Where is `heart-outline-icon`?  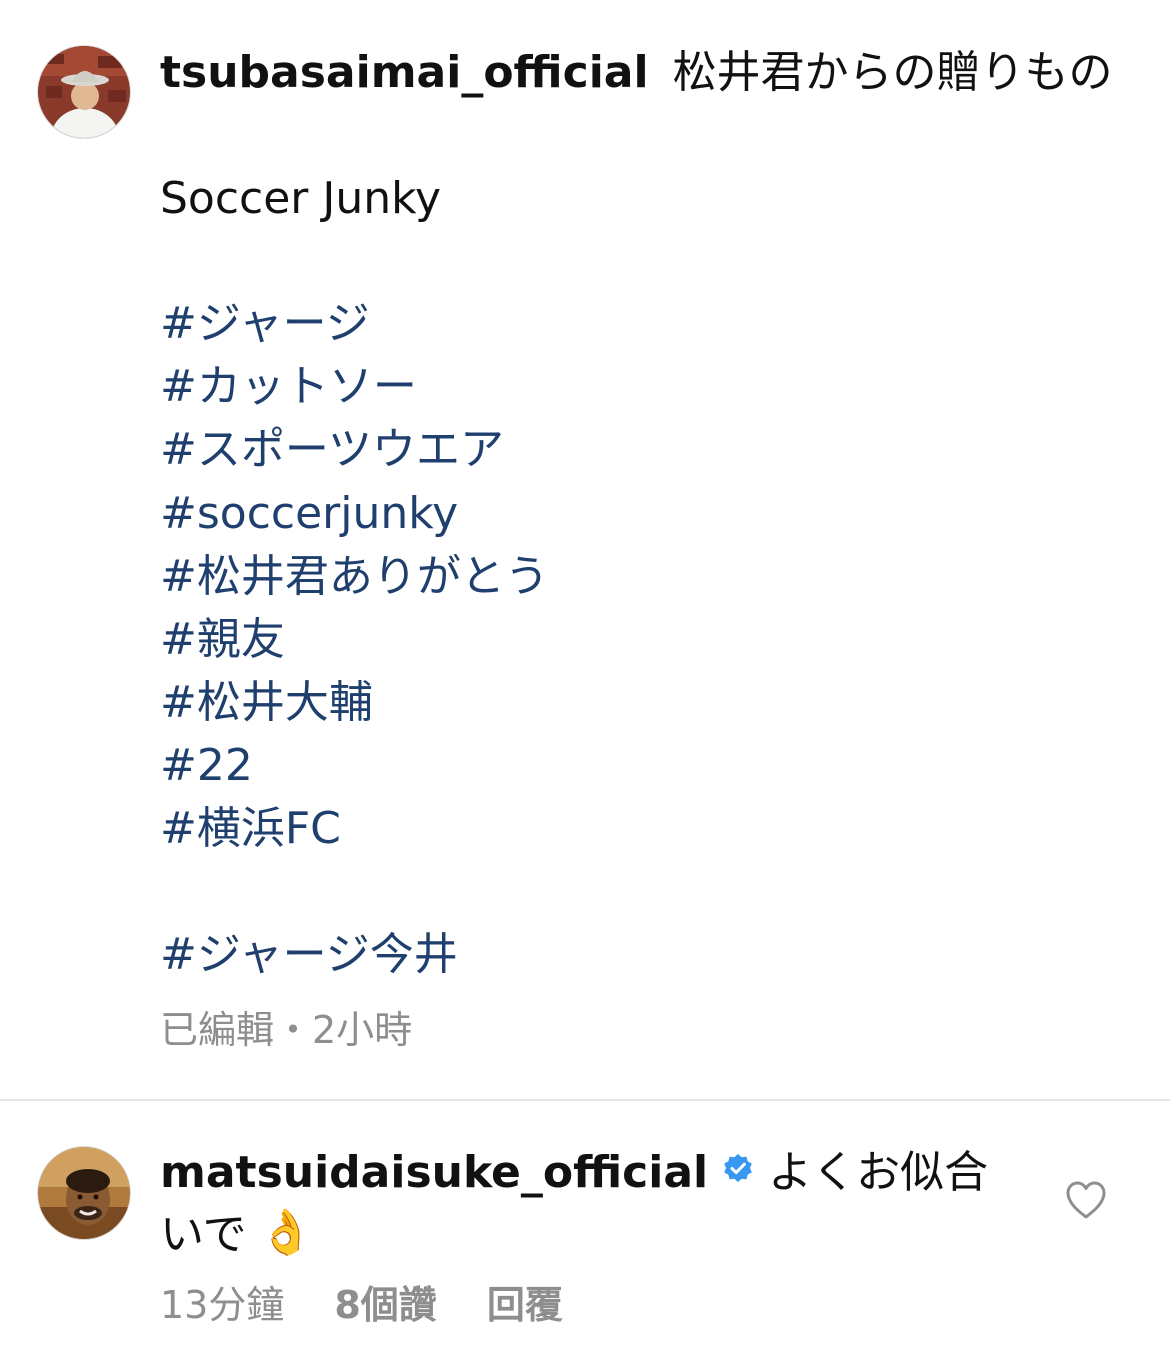 heart-outline-icon is located at coordinates (1086, 1200).